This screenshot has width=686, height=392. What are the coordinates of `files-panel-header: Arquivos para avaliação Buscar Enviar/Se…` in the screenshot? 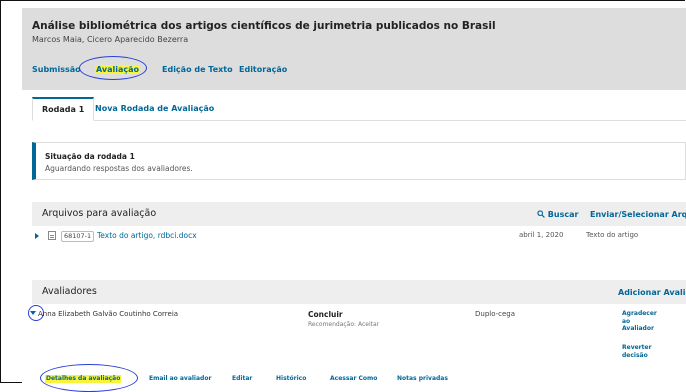 It's located at (359, 214).